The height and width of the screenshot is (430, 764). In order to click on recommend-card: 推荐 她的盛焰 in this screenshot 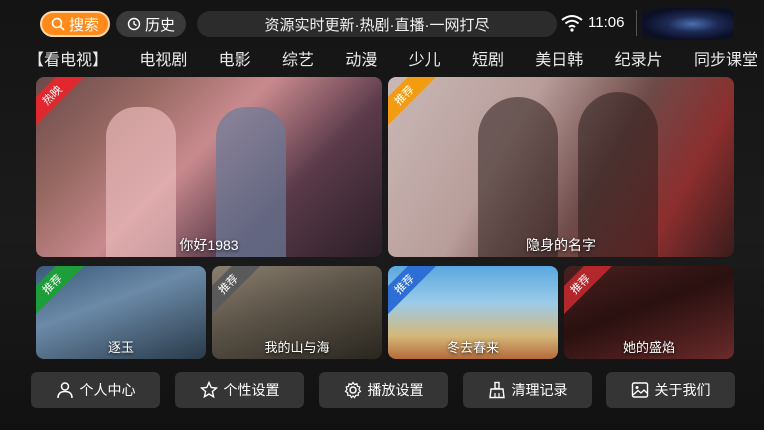, I will do `click(649, 312)`.